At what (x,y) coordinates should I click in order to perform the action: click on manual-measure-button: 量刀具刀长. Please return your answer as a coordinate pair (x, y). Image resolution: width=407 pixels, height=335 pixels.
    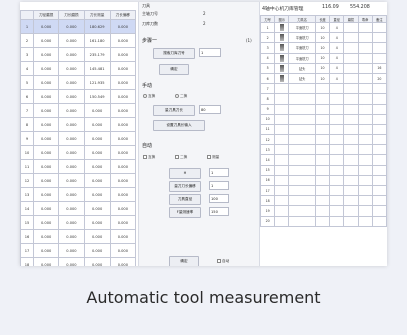
    Looking at the image, I should click on (174, 110).